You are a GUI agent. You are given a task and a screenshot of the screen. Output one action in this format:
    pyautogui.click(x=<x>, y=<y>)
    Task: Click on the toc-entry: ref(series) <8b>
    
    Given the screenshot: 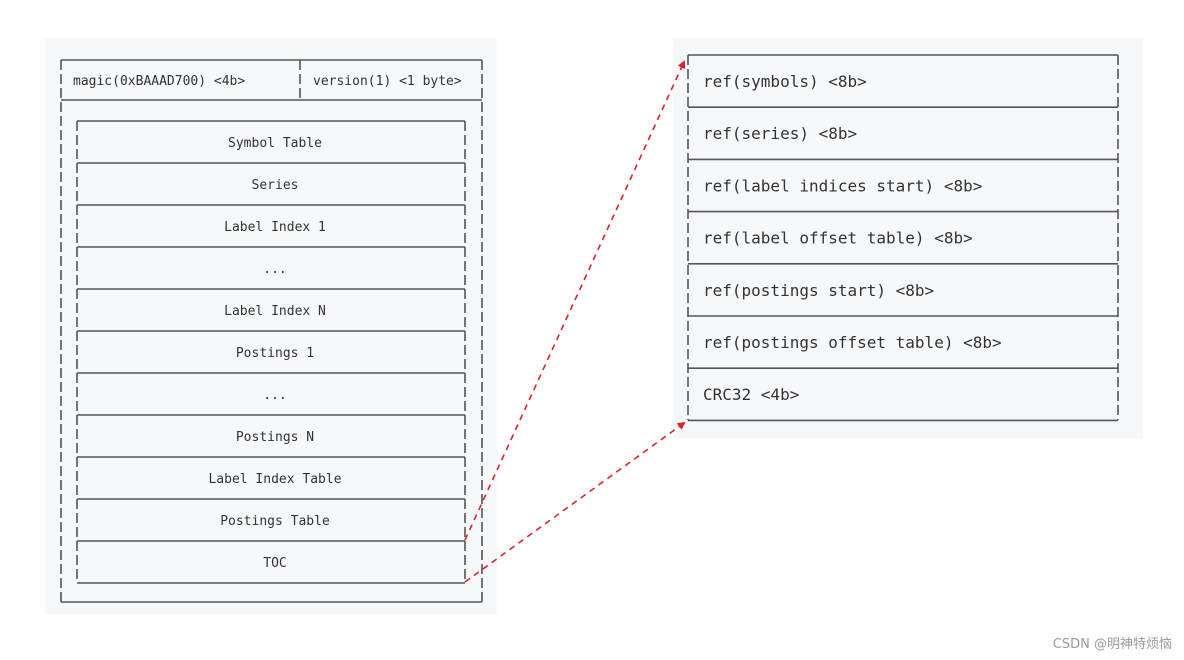 What is the action you would take?
    pyautogui.click(x=780, y=133)
    